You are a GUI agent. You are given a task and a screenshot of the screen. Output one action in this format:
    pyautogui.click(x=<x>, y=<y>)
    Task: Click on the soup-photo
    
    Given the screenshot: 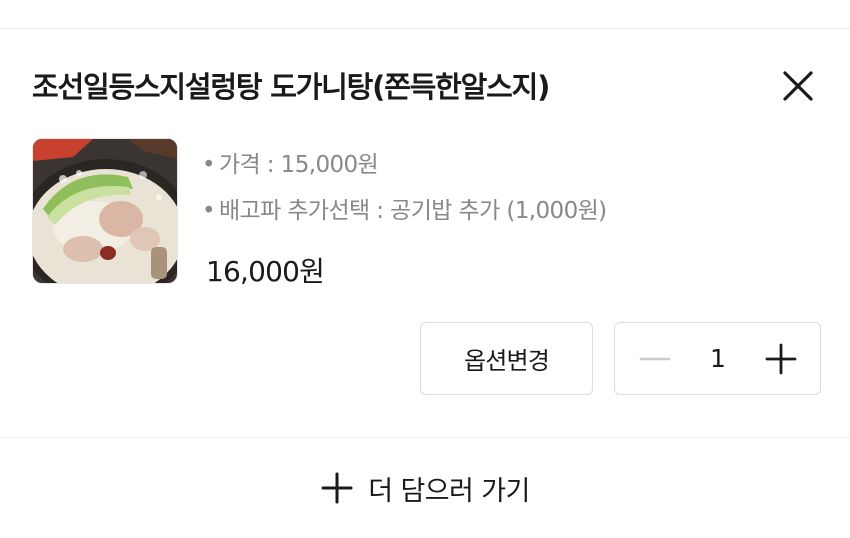 What is the action you would take?
    pyautogui.click(x=105, y=211)
    